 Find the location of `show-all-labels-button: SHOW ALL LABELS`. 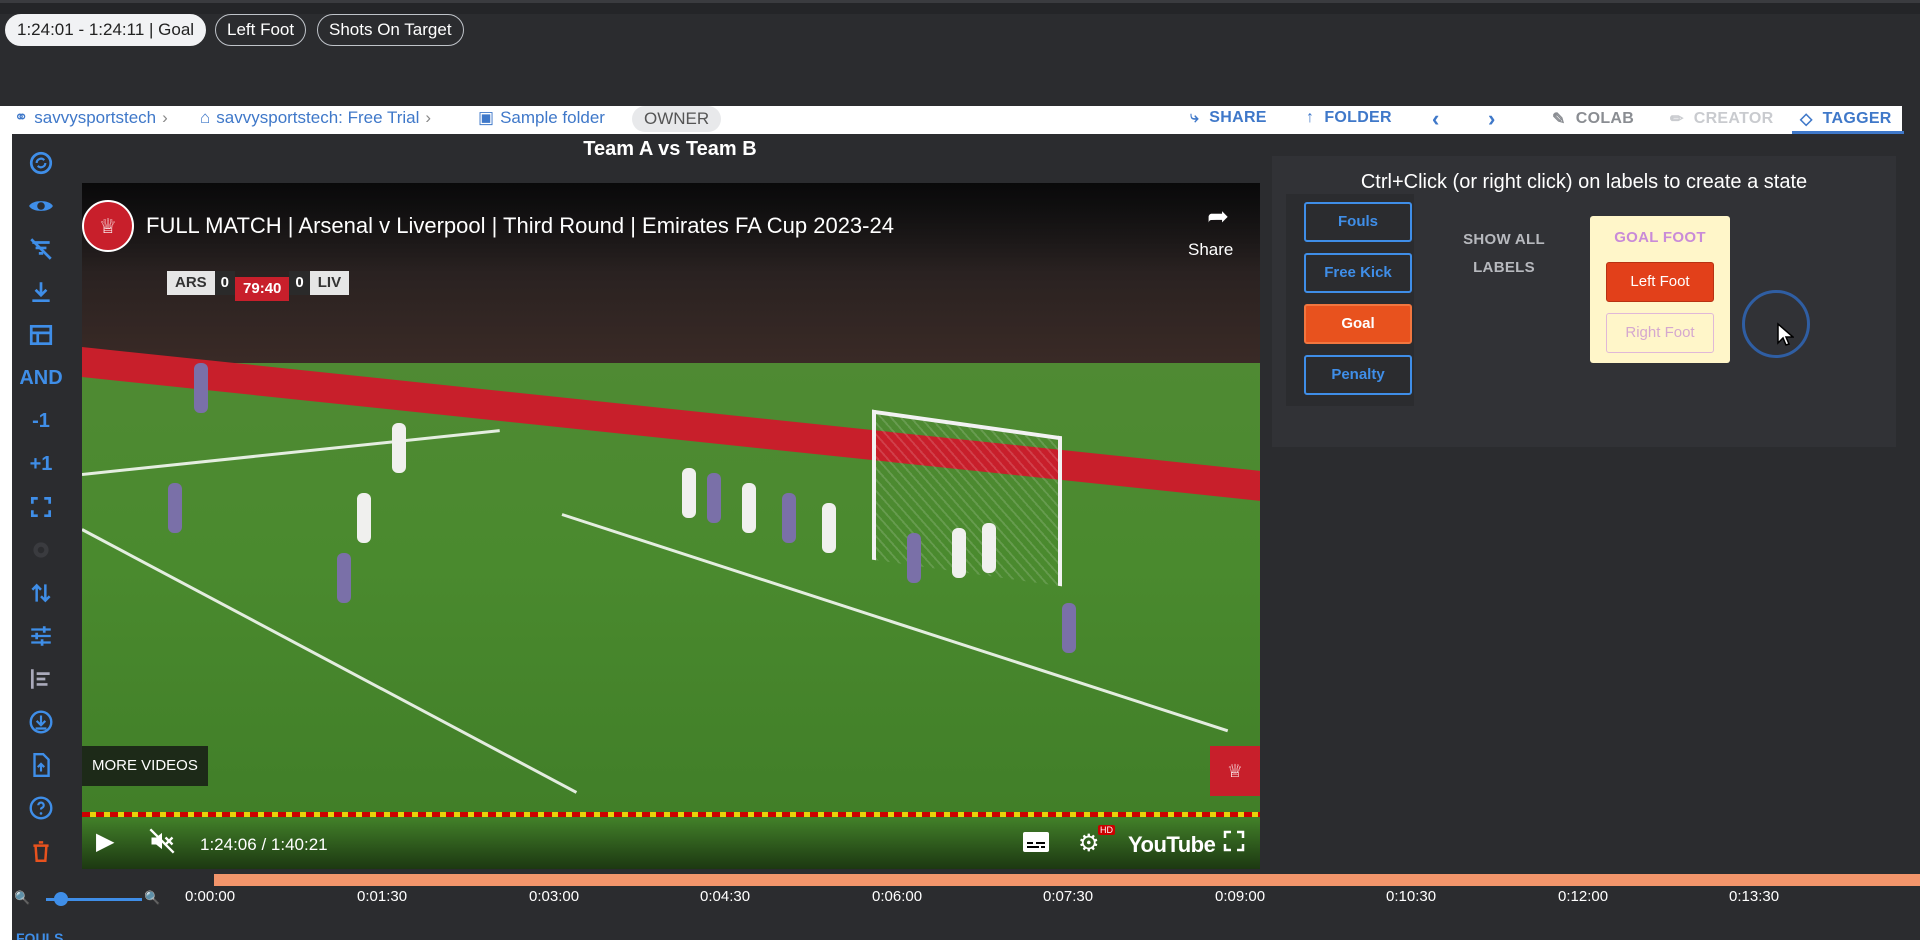

show-all-labels-button: SHOW ALL LABELS is located at coordinates (1504, 254).